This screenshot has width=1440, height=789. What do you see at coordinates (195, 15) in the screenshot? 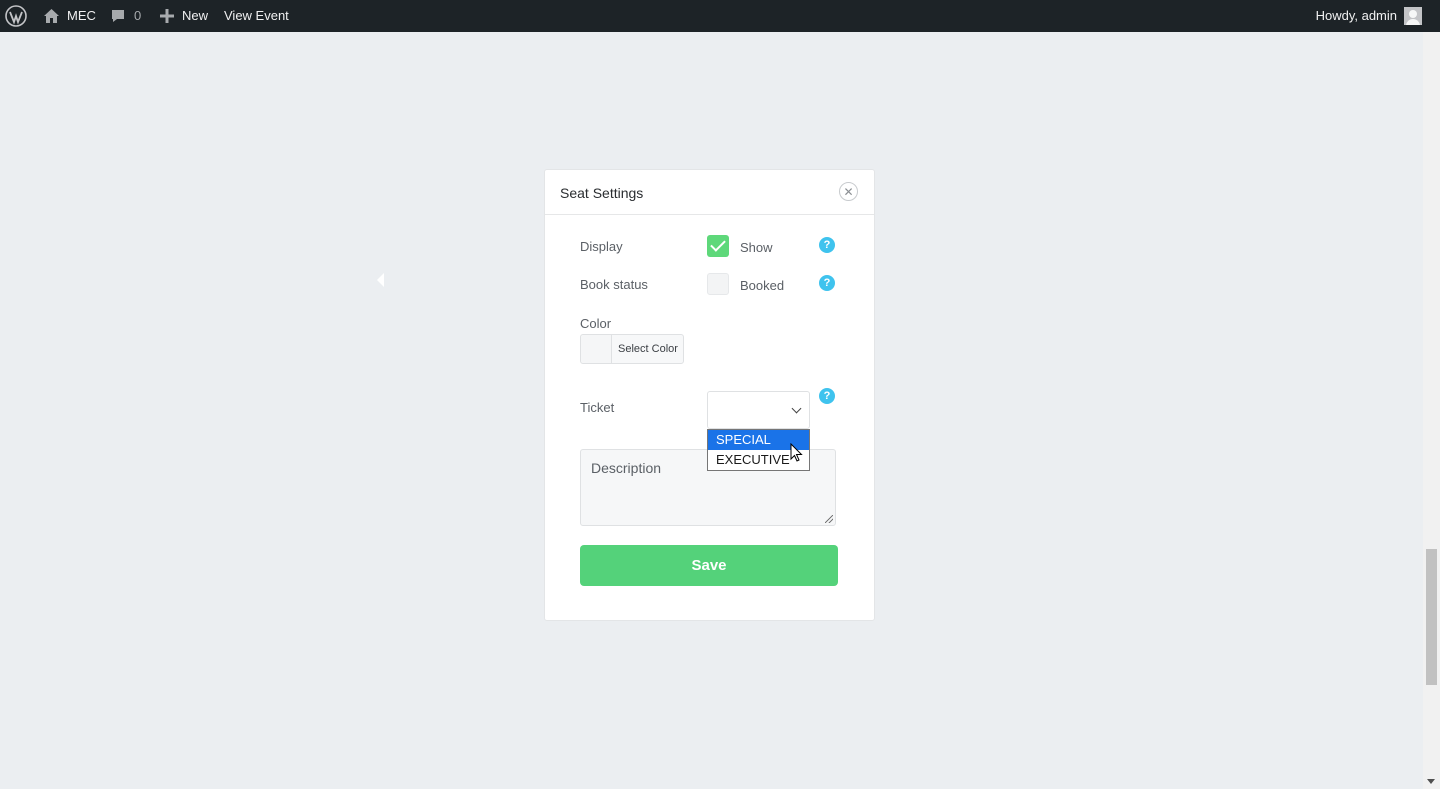
I see `new-label: New` at bounding box center [195, 15].